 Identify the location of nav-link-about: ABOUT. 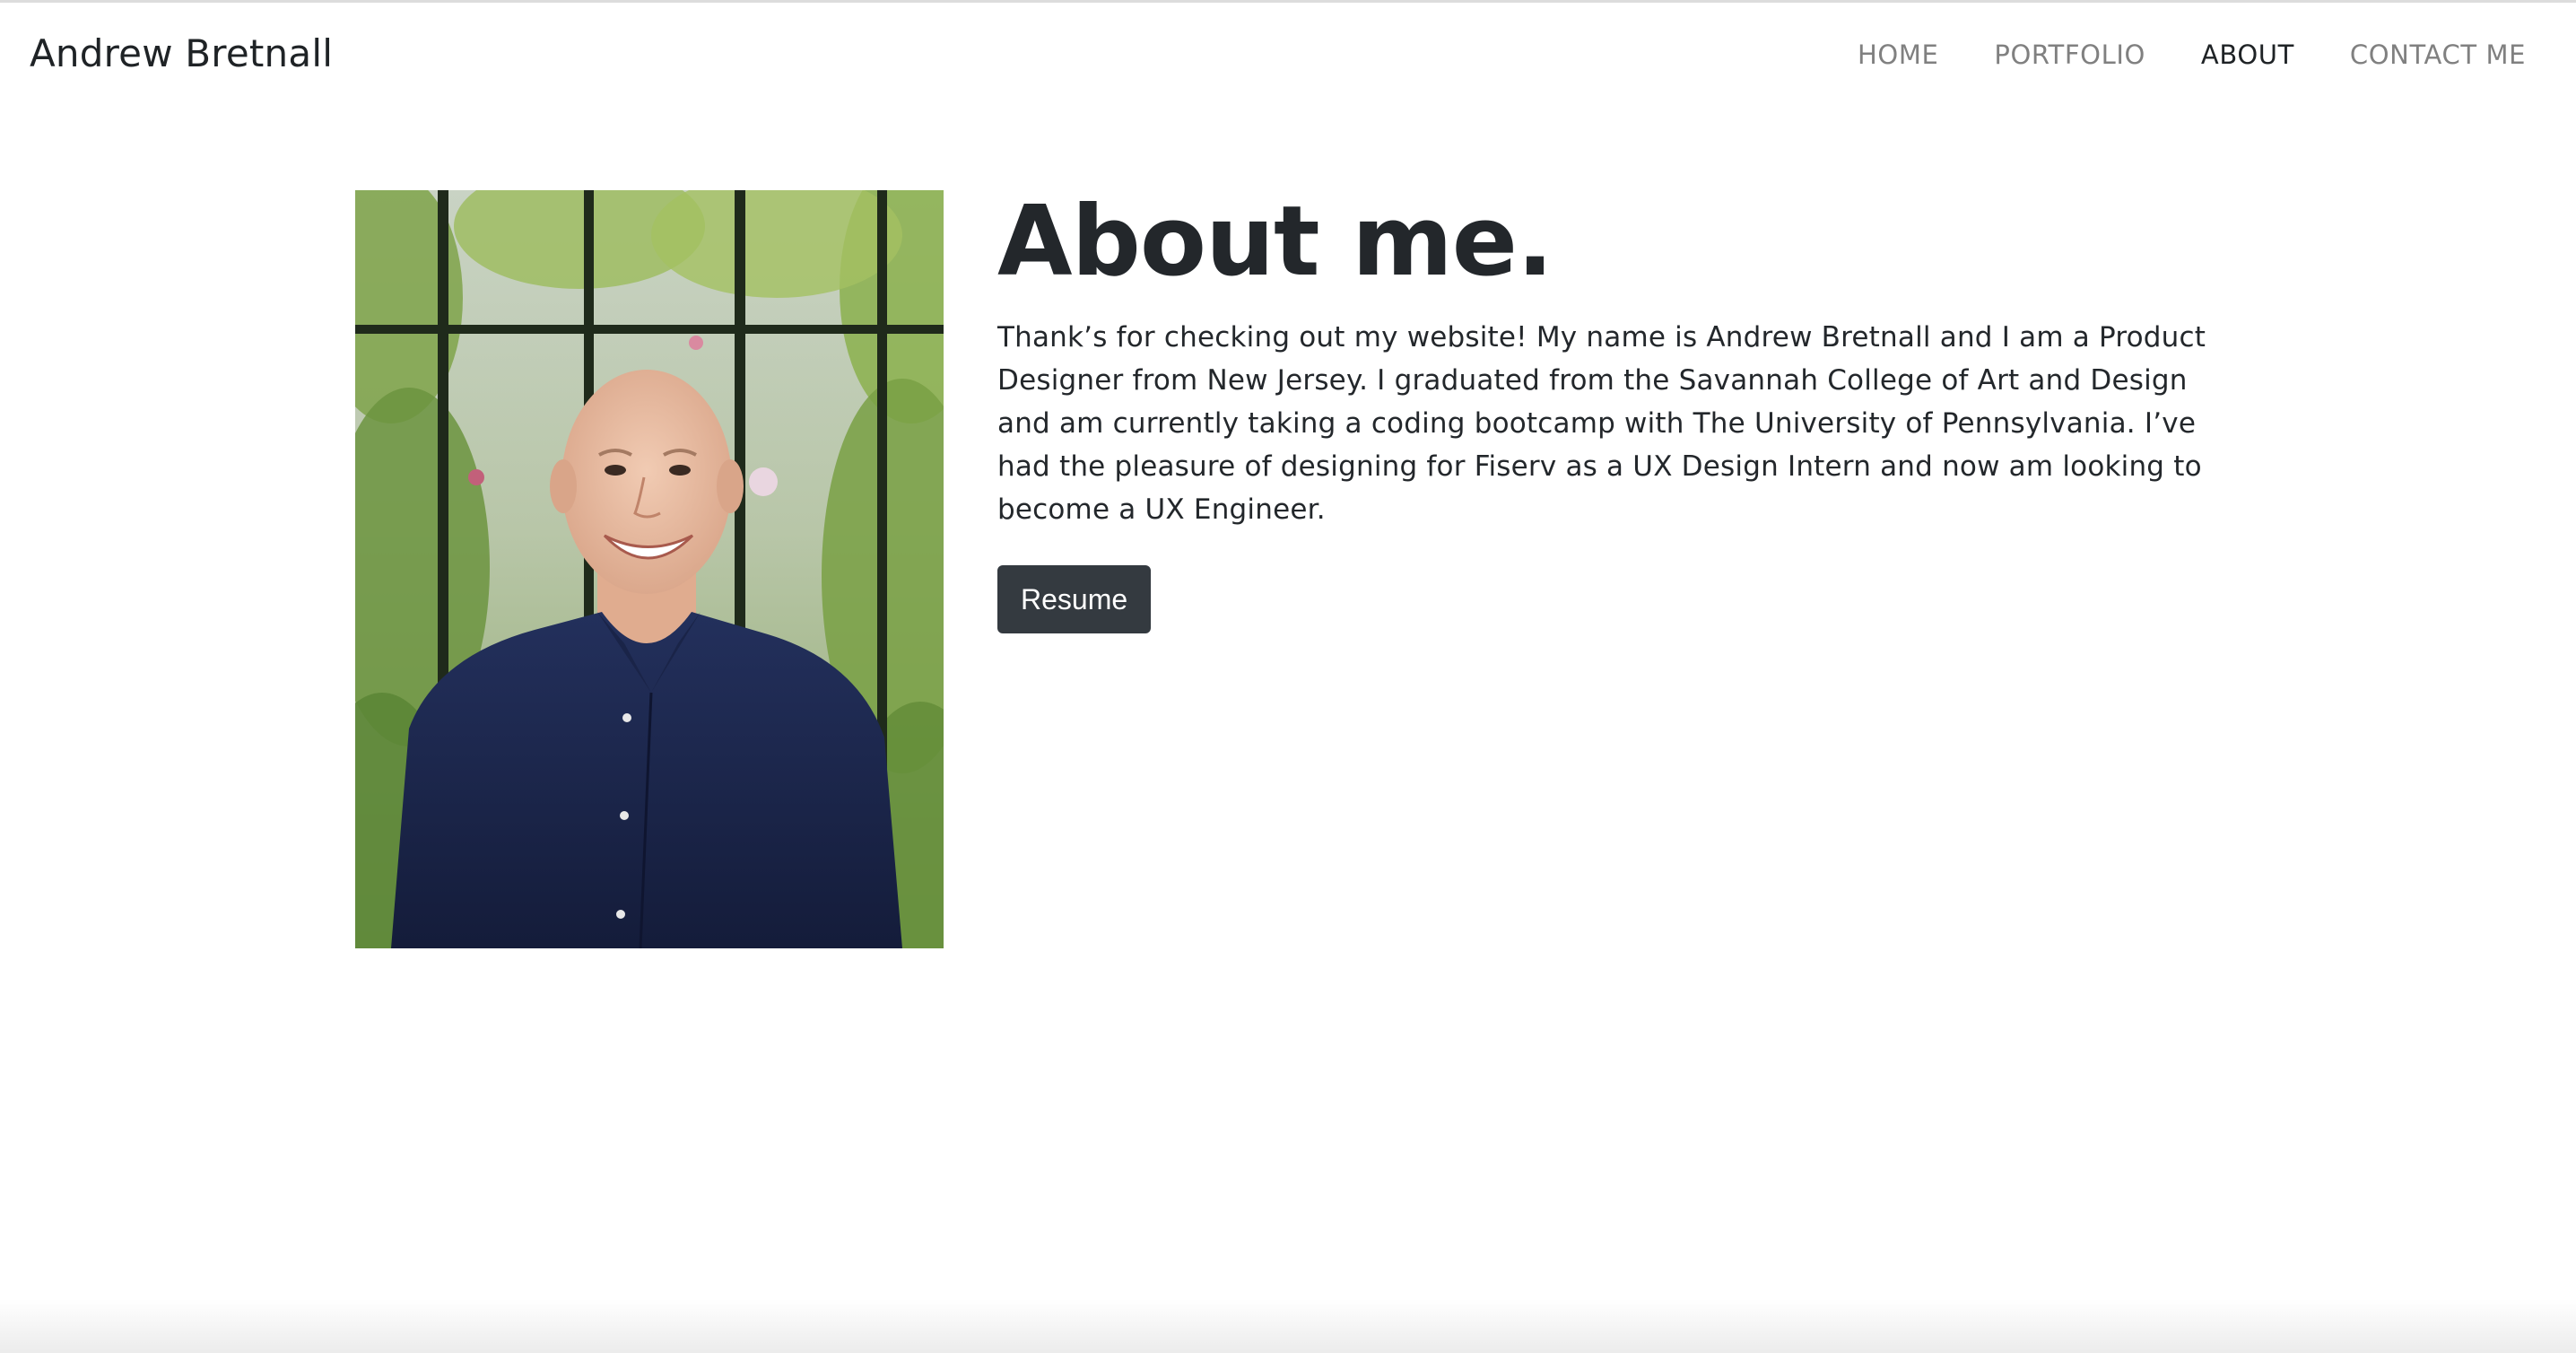
(2247, 54).